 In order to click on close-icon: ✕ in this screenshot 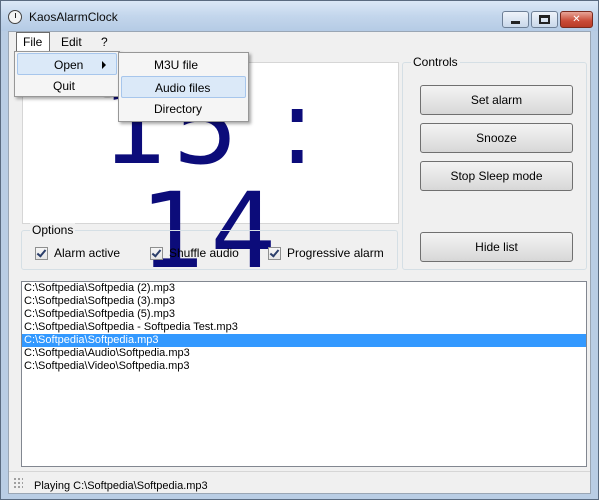, I will do `click(576, 19)`.